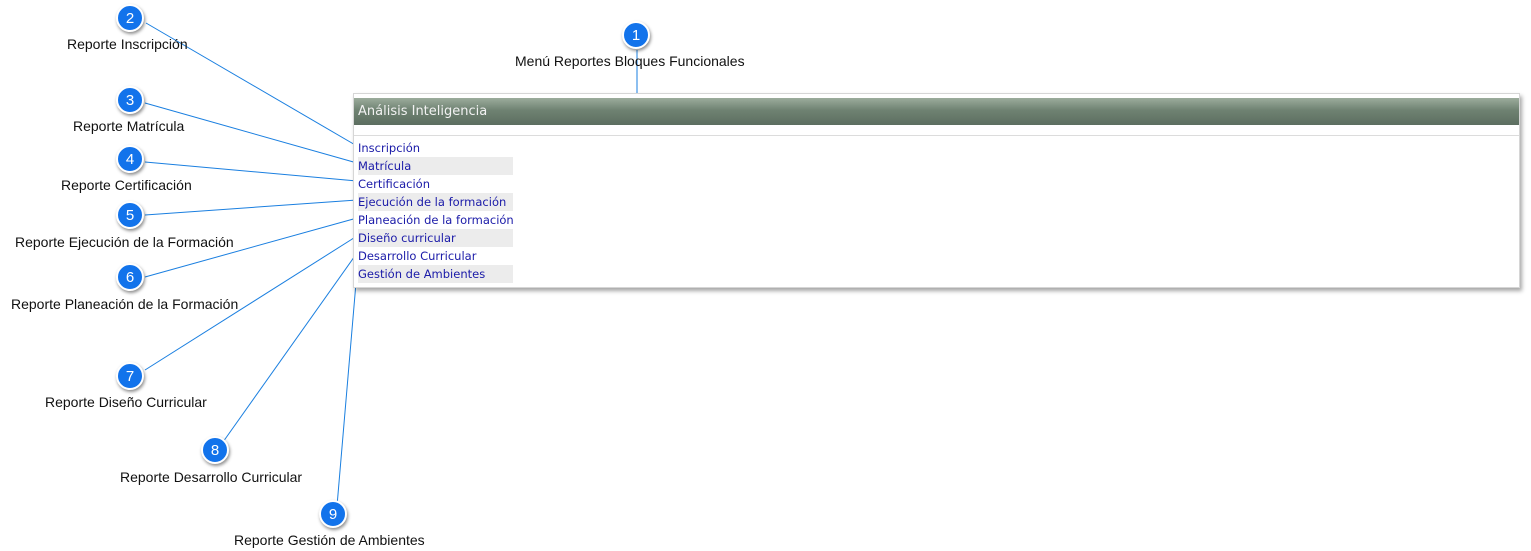 This screenshot has width=1531, height=551. What do you see at coordinates (124, 242) in the screenshot?
I see `callout-label-5: Reporte Ejecución de la Formación` at bounding box center [124, 242].